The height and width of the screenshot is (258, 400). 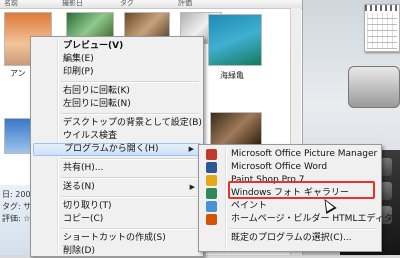 What do you see at coordinates (211, 206) in the screenshot?
I see `paint-icon` at bounding box center [211, 206].